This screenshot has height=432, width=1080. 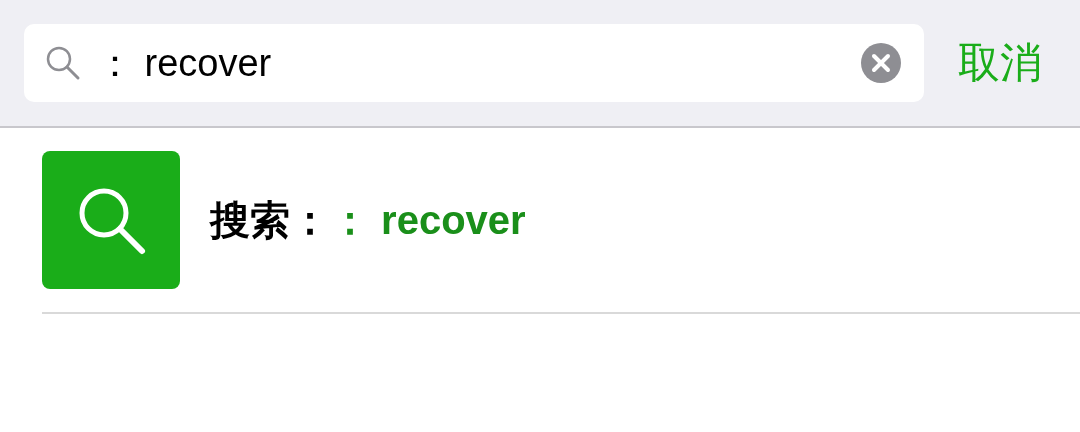 I want to click on result-label: 搜索：, so click(x=270, y=220).